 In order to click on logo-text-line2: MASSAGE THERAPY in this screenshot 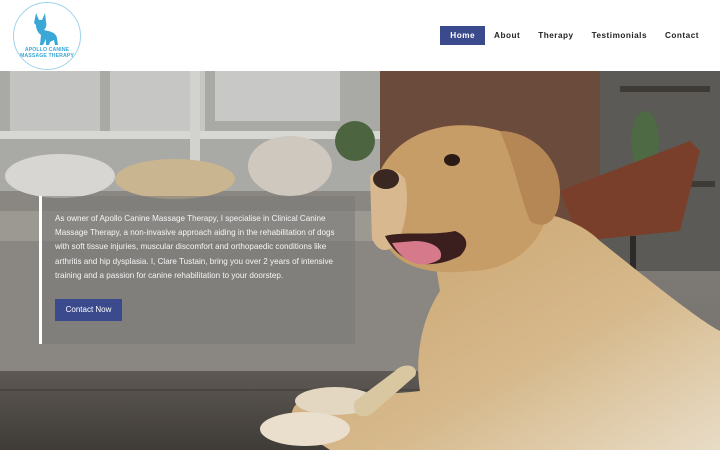, I will do `click(47, 56)`.